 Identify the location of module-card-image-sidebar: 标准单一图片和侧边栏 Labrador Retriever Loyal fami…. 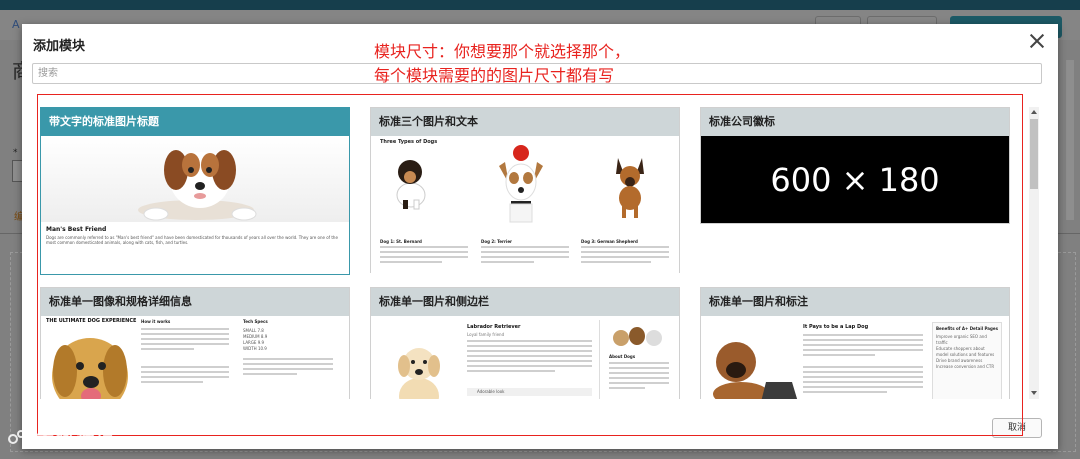
(525, 343).